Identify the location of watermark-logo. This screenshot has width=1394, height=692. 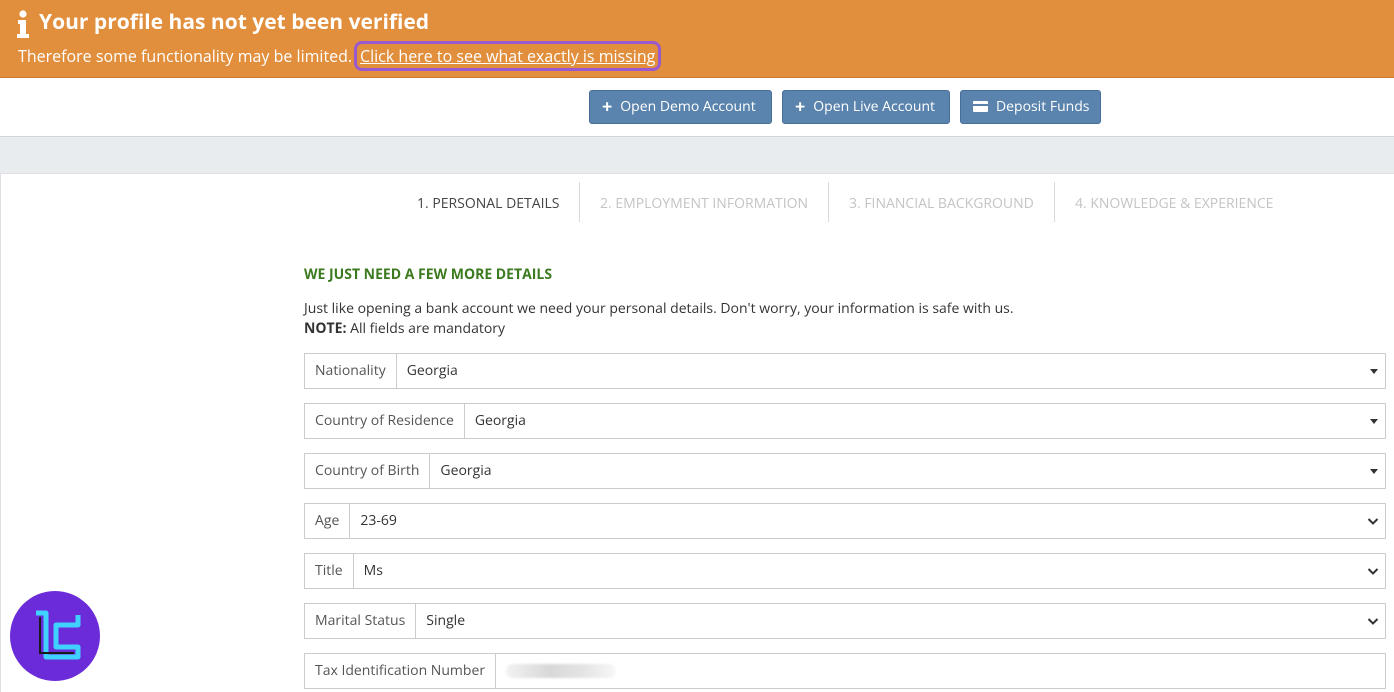
(55, 636).